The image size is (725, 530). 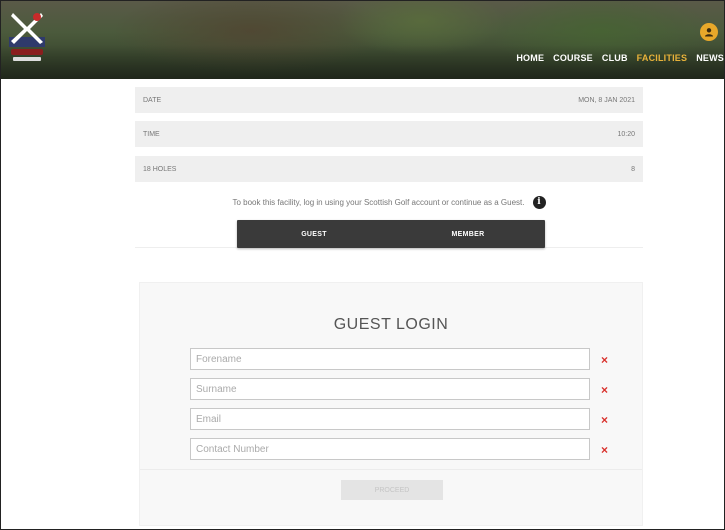 I want to click on nav-item-club: CLUB, so click(x=615, y=58).